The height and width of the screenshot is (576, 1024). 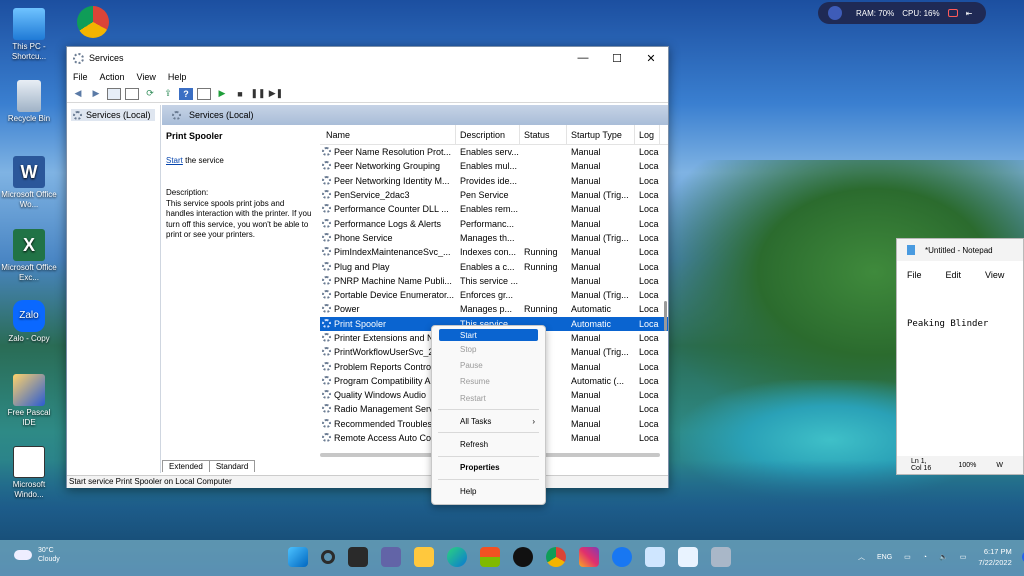 What do you see at coordinates (655, 557) in the screenshot?
I see `photos-icon` at bounding box center [655, 557].